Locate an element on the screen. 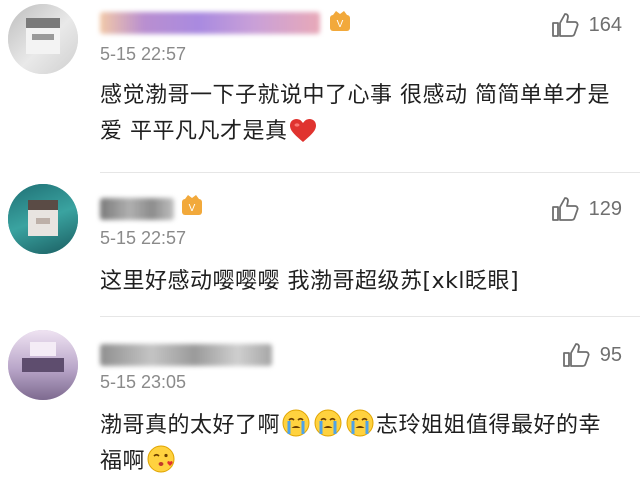 The width and height of the screenshot is (640, 490). like-button: 129 is located at coordinates (586, 209).